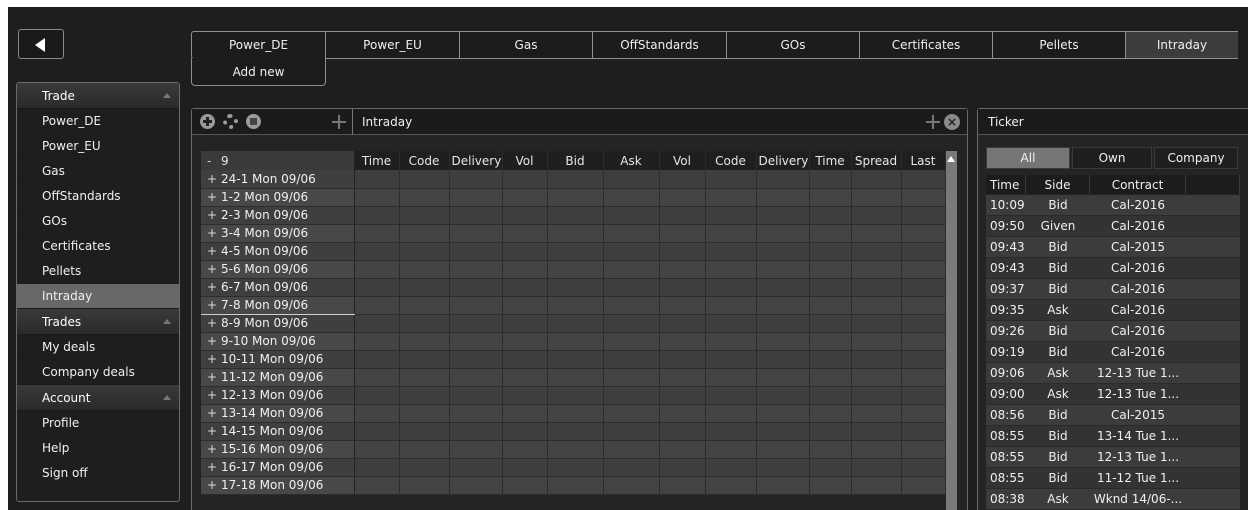 The image size is (1248, 510). What do you see at coordinates (573, 215) in the screenshot?
I see `table-row: +2-3 Mon 09/06` at bounding box center [573, 215].